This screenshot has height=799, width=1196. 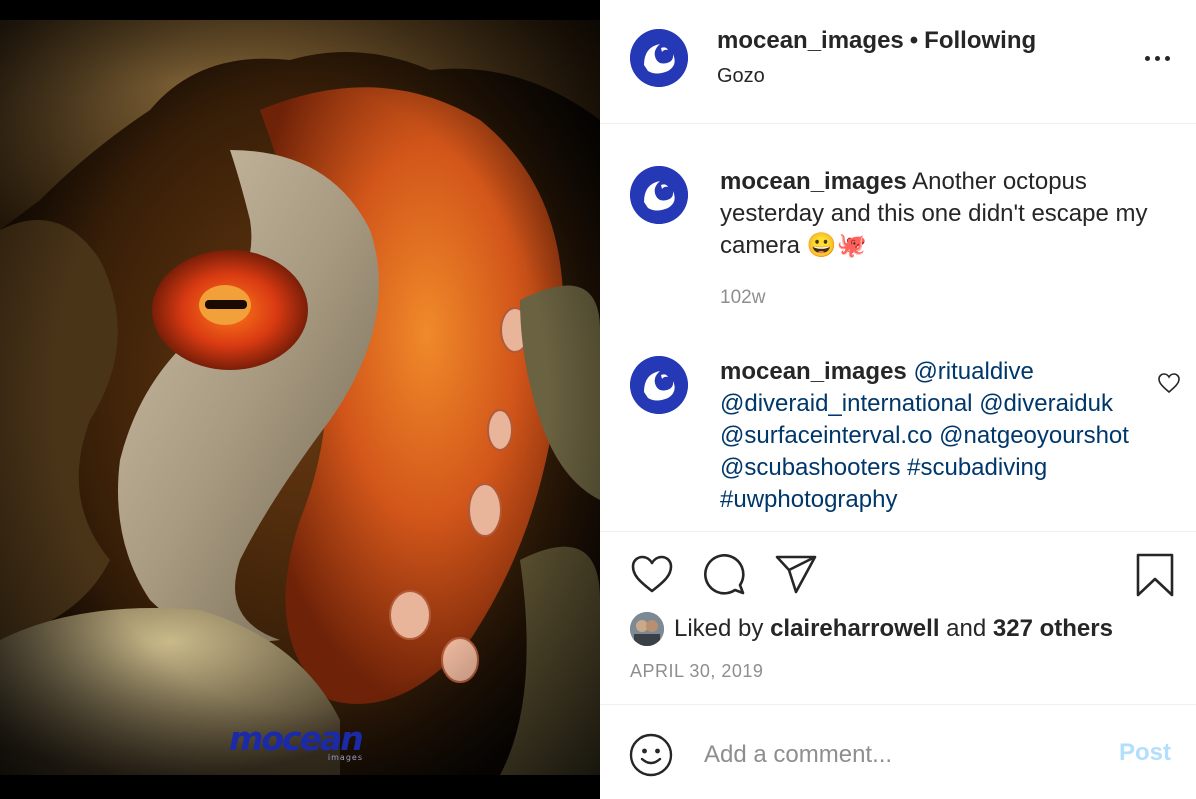 What do you see at coordinates (810, 40) in the screenshot?
I see `author-username: mocean_images` at bounding box center [810, 40].